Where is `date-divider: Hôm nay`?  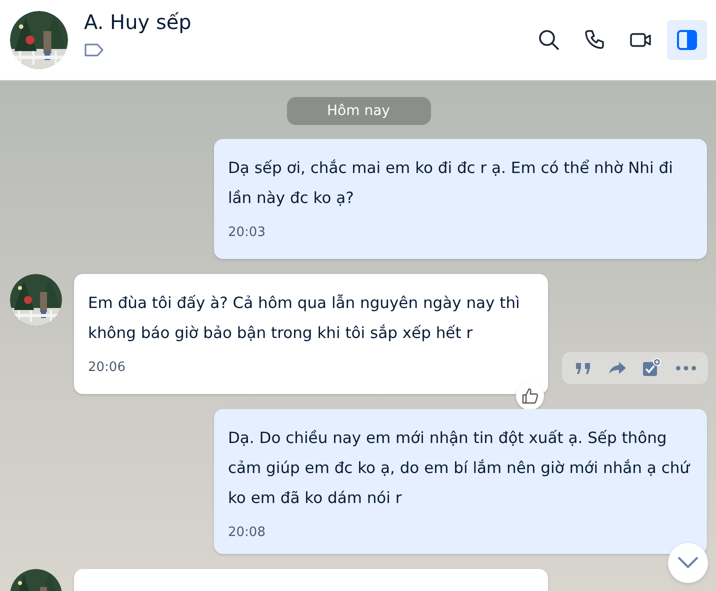
date-divider: Hôm nay is located at coordinates (358, 111).